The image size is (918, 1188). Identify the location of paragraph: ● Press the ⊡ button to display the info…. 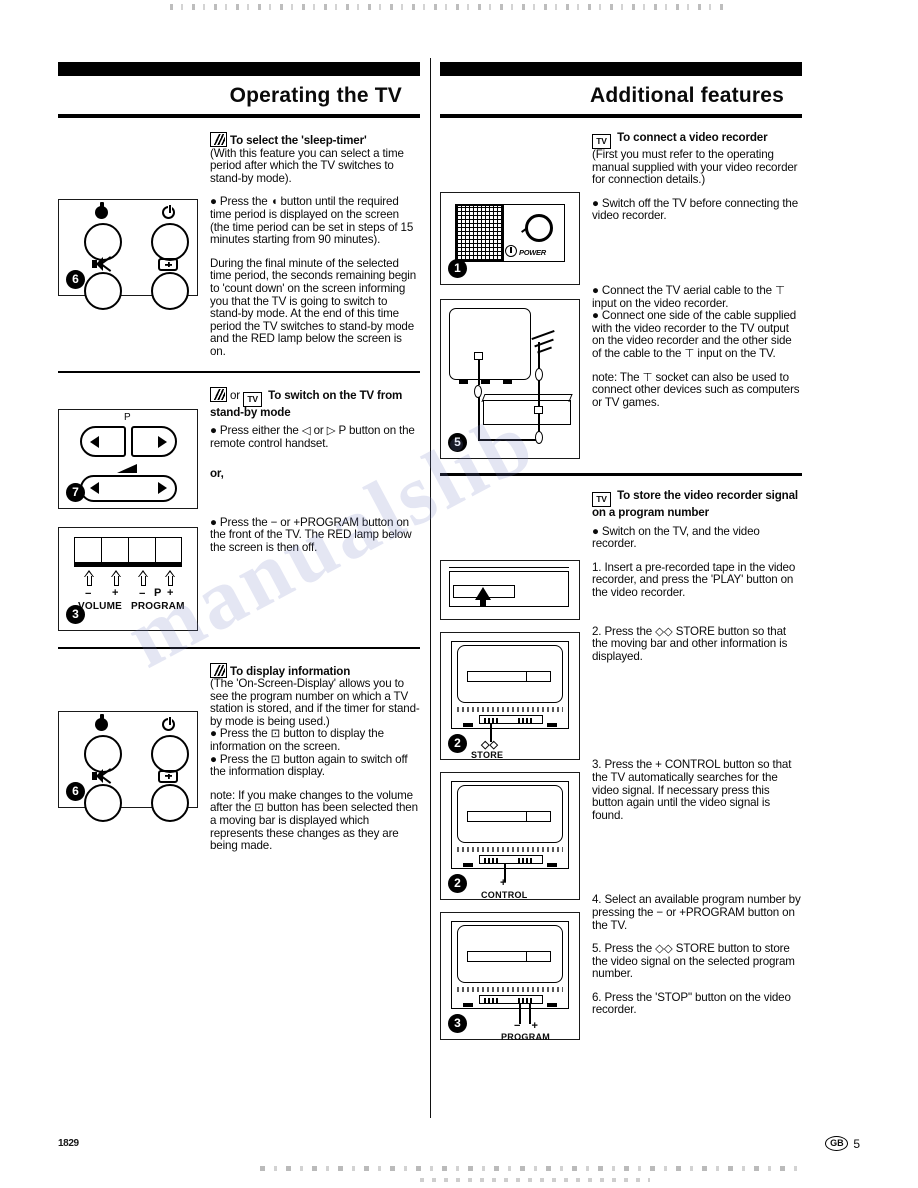
(297, 740).